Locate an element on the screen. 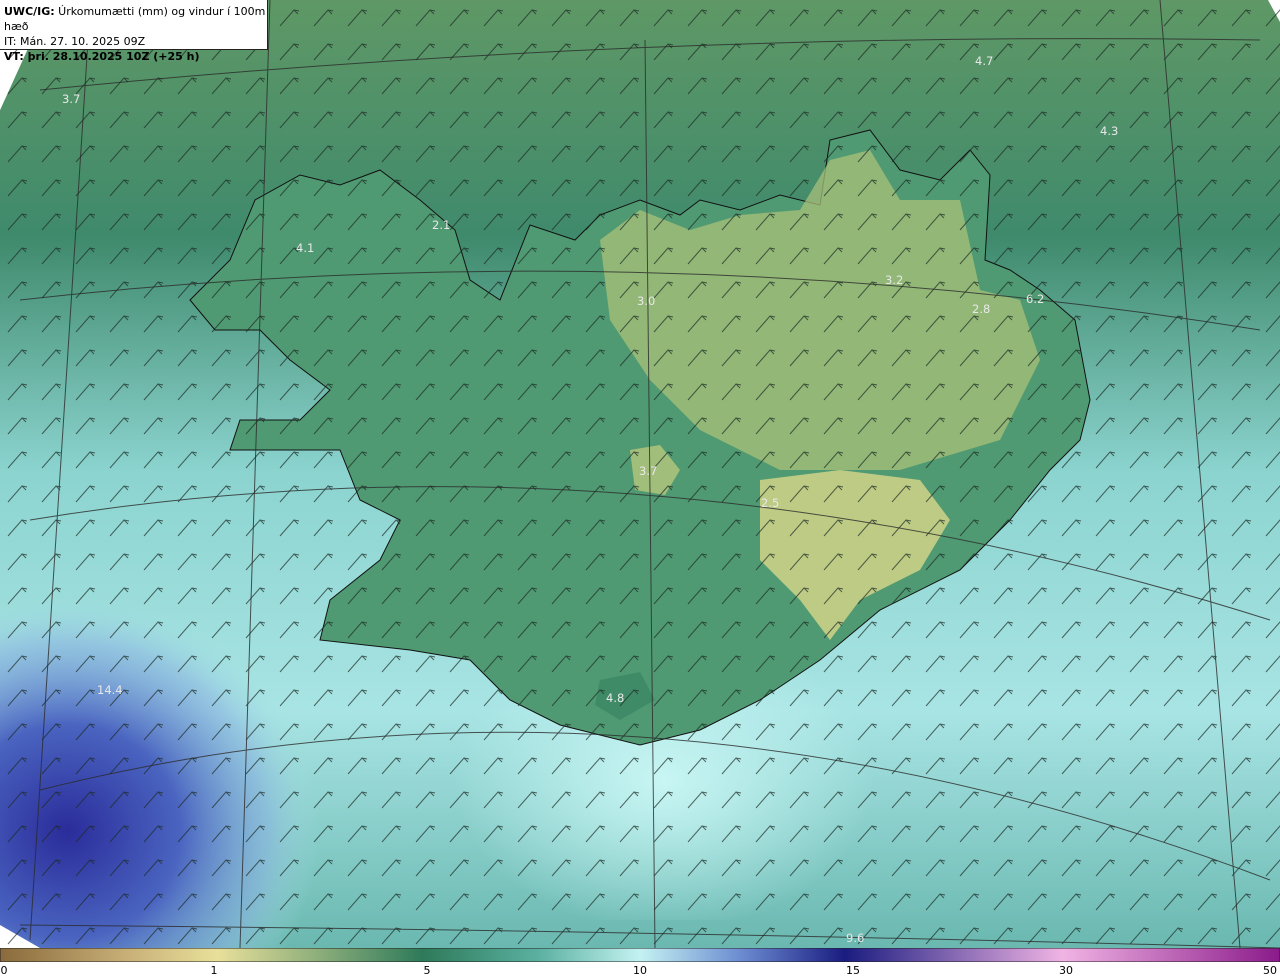  value-label: 2.8 is located at coordinates (981, 309).